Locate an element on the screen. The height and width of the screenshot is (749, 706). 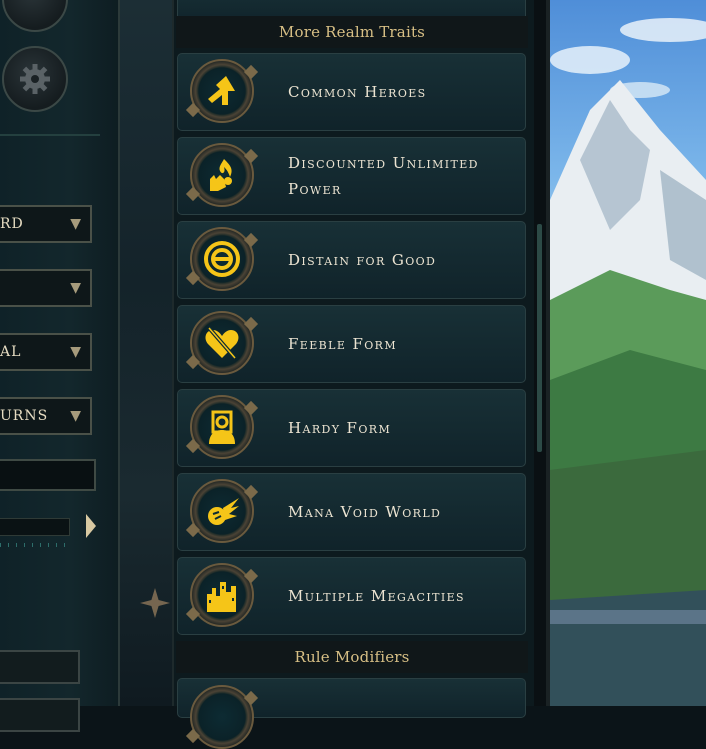
trait-label: Common Heroes is located at coordinates (357, 92).